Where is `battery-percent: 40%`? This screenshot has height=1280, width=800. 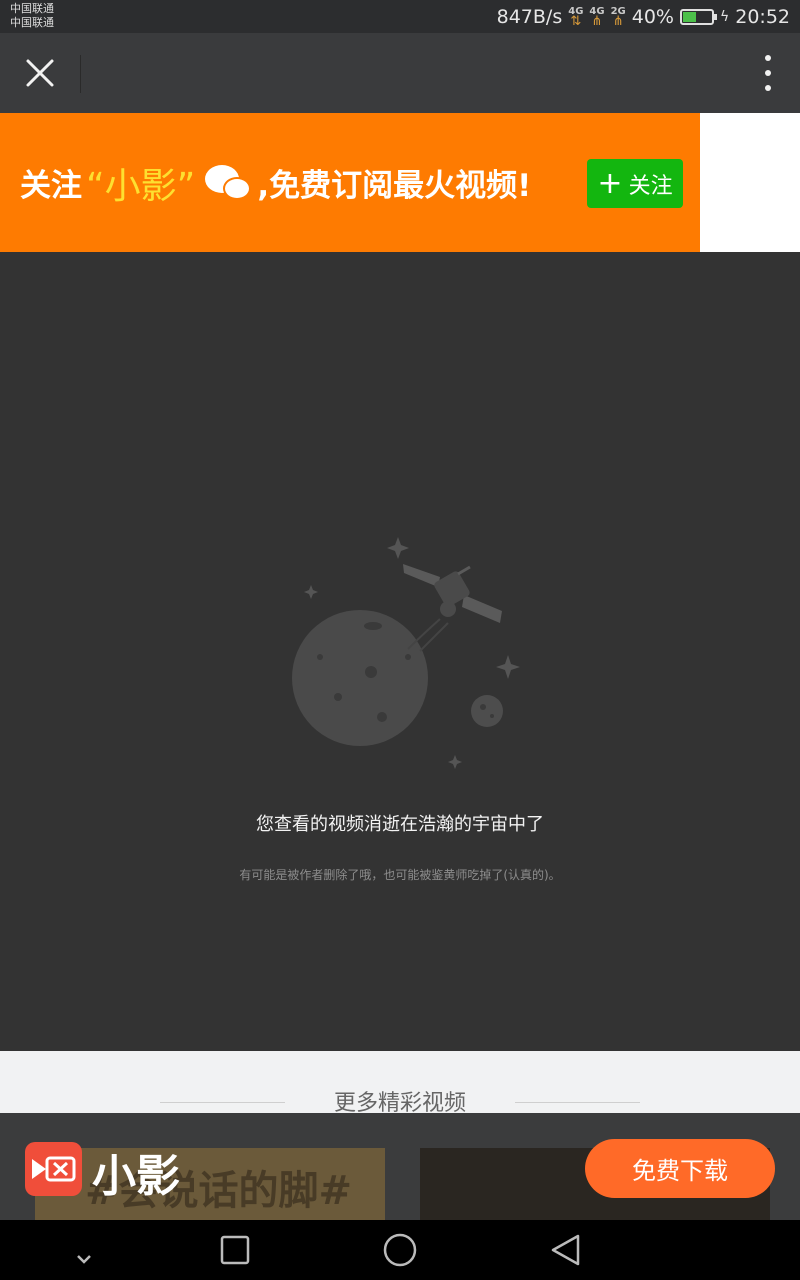
battery-percent: 40% is located at coordinates (652, 16).